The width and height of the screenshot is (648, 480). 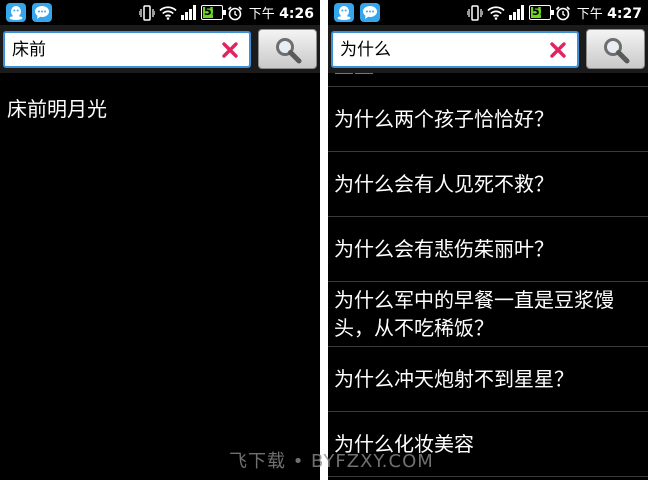 What do you see at coordinates (127, 49) in the screenshot?
I see `search-input: 床前` at bounding box center [127, 49].